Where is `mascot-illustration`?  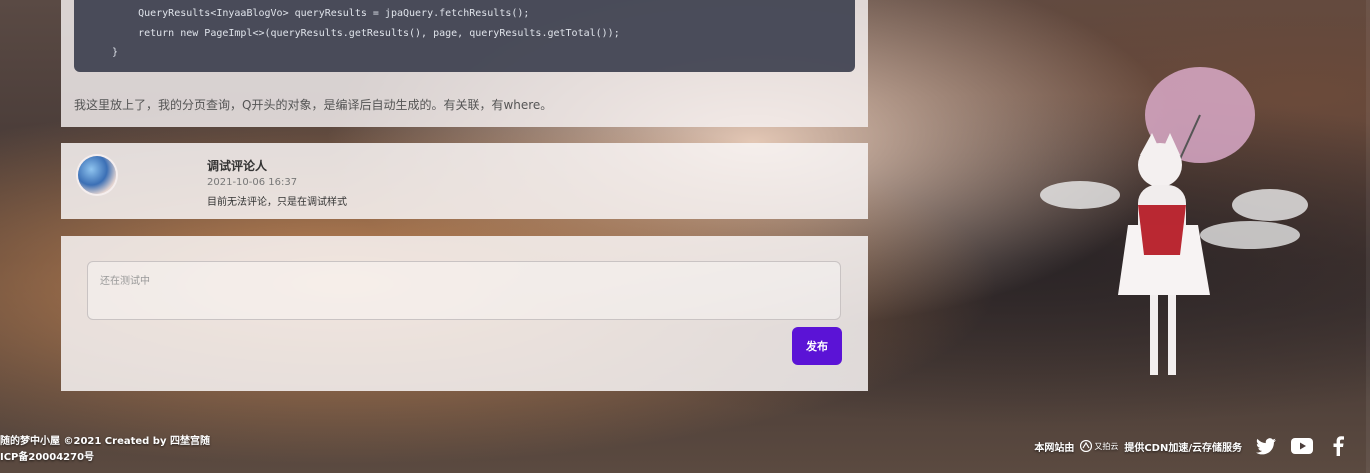
mascot-illustration is located at coordinates (1174, 221).